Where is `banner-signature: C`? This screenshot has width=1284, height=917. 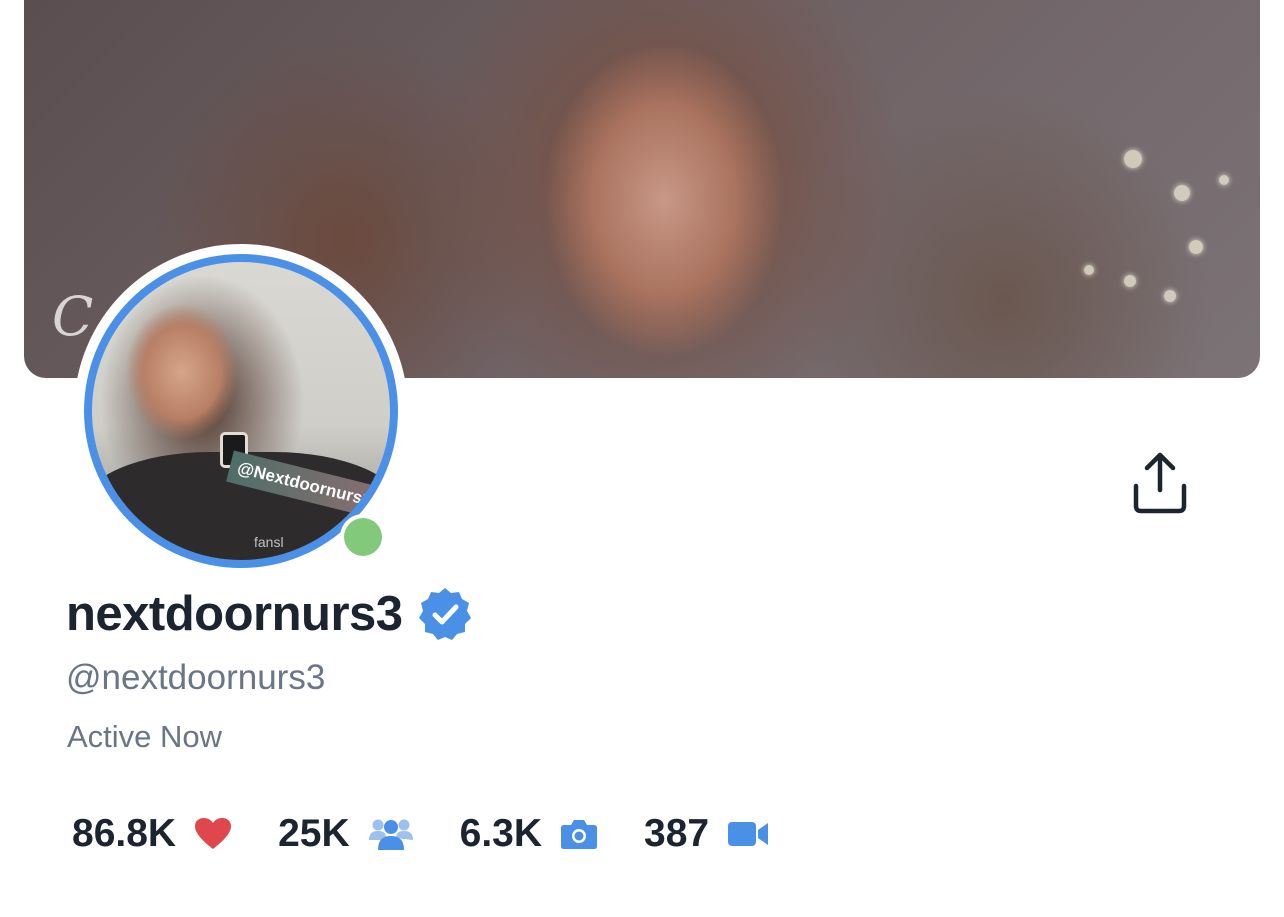 banner-signature: C is located at coordinates (73, 316).